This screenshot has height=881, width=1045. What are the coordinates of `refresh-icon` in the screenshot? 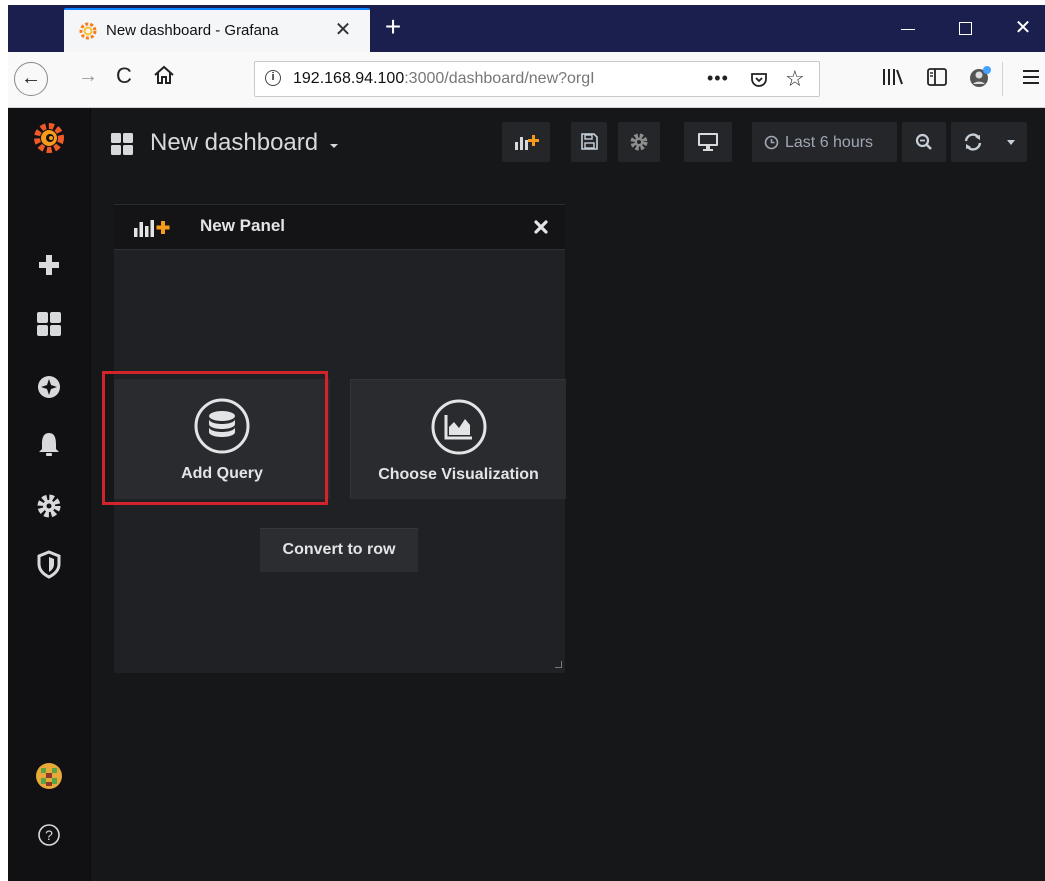 It's located at (973, 142).